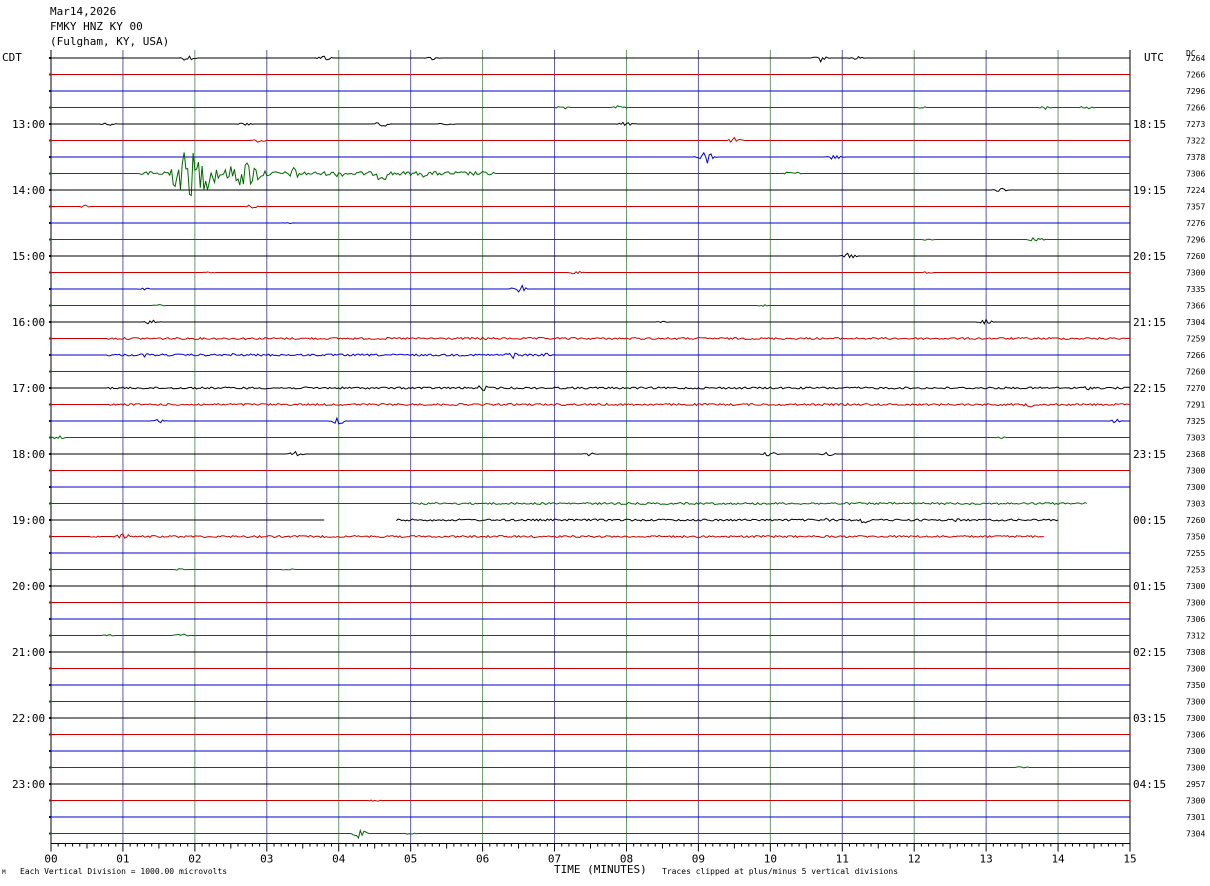  What do you see at coordinates (1195, 223) in the screenshot?
I see `dc-value: 7276` at bounding box center [1195, 223].